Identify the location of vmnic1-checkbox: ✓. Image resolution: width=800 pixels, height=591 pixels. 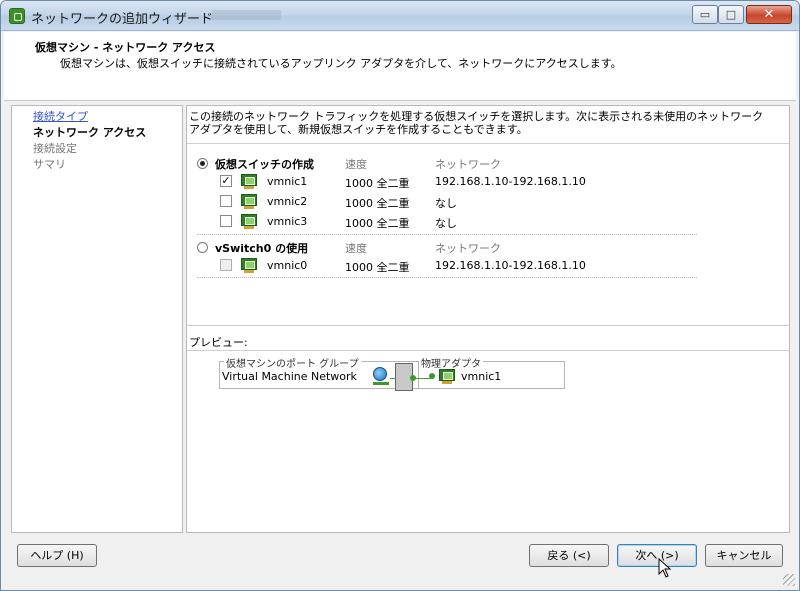
(226, 181).